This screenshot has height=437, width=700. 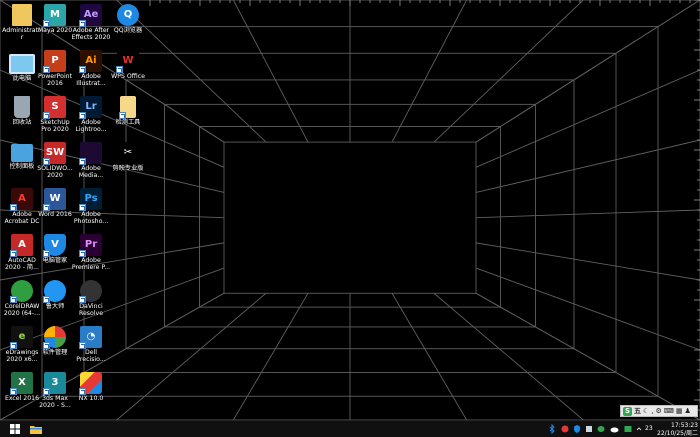 I want to click on word-icon: W, so click(x=54, y=199).